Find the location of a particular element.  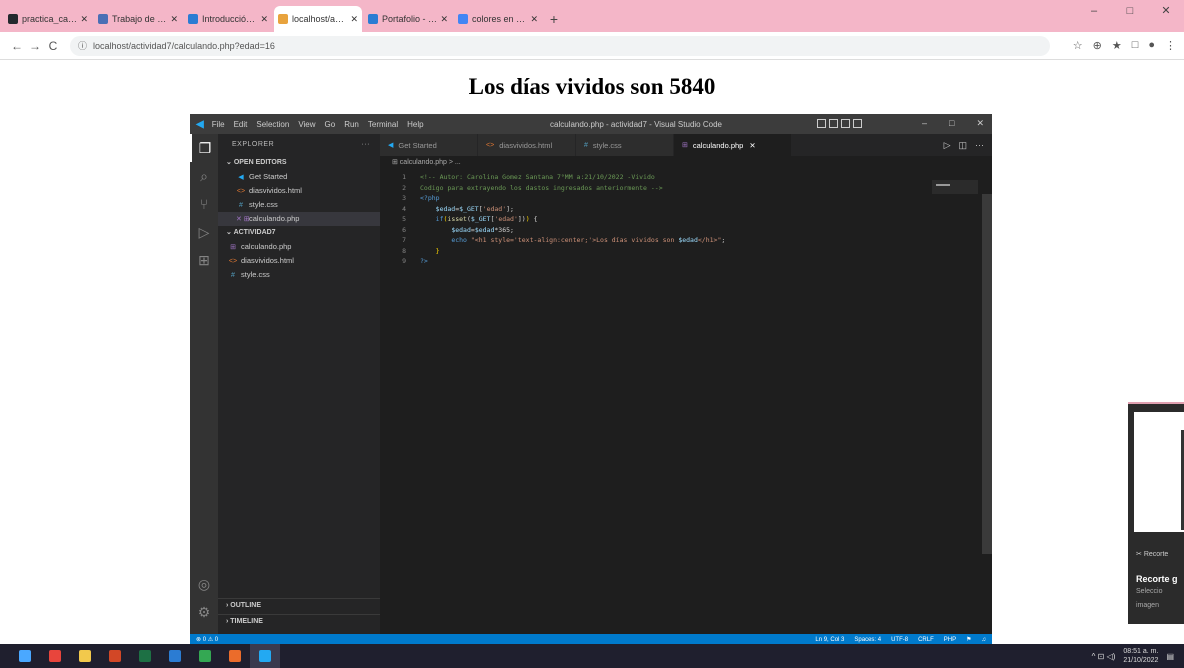

outline-section: › OUTLINE is located at coordinates (299, 605).